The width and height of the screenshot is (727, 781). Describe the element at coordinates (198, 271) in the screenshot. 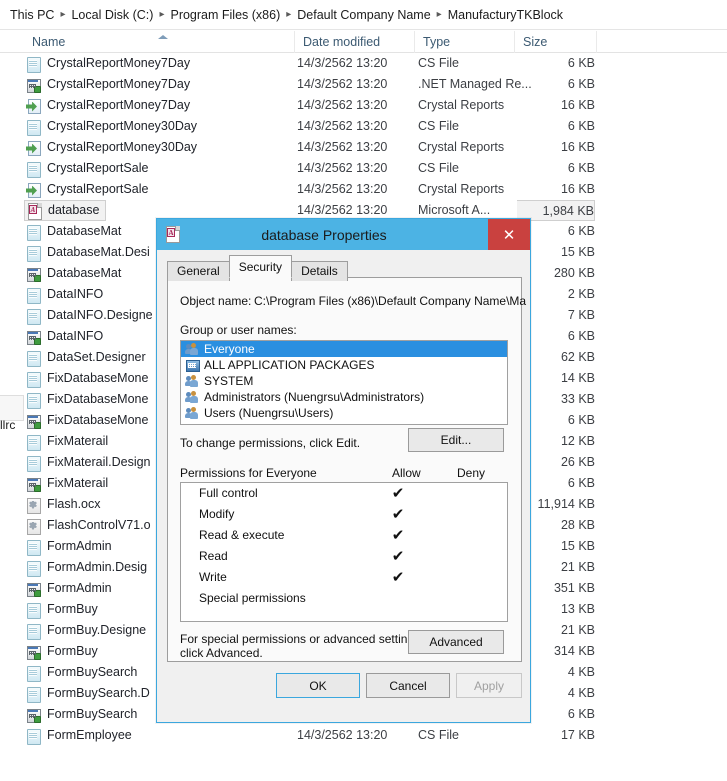

I see `tab-general: General` at that location.